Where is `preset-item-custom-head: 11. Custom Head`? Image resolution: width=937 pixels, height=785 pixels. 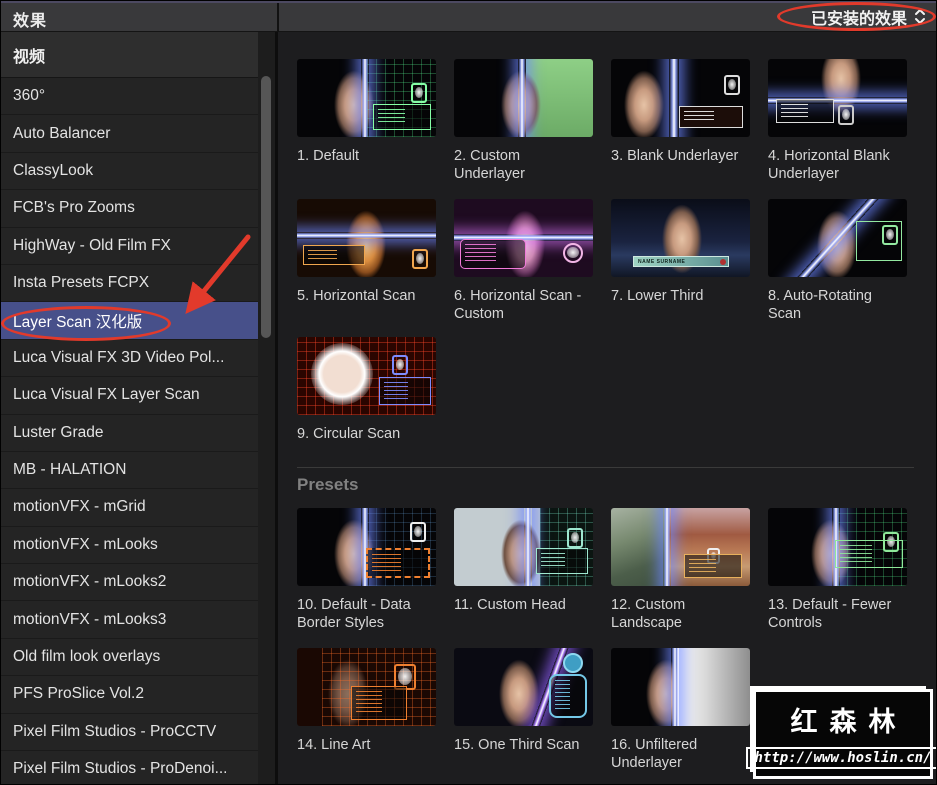
preset-item-custom-head: 11. Custom Head is located at coordinates (532, 578).